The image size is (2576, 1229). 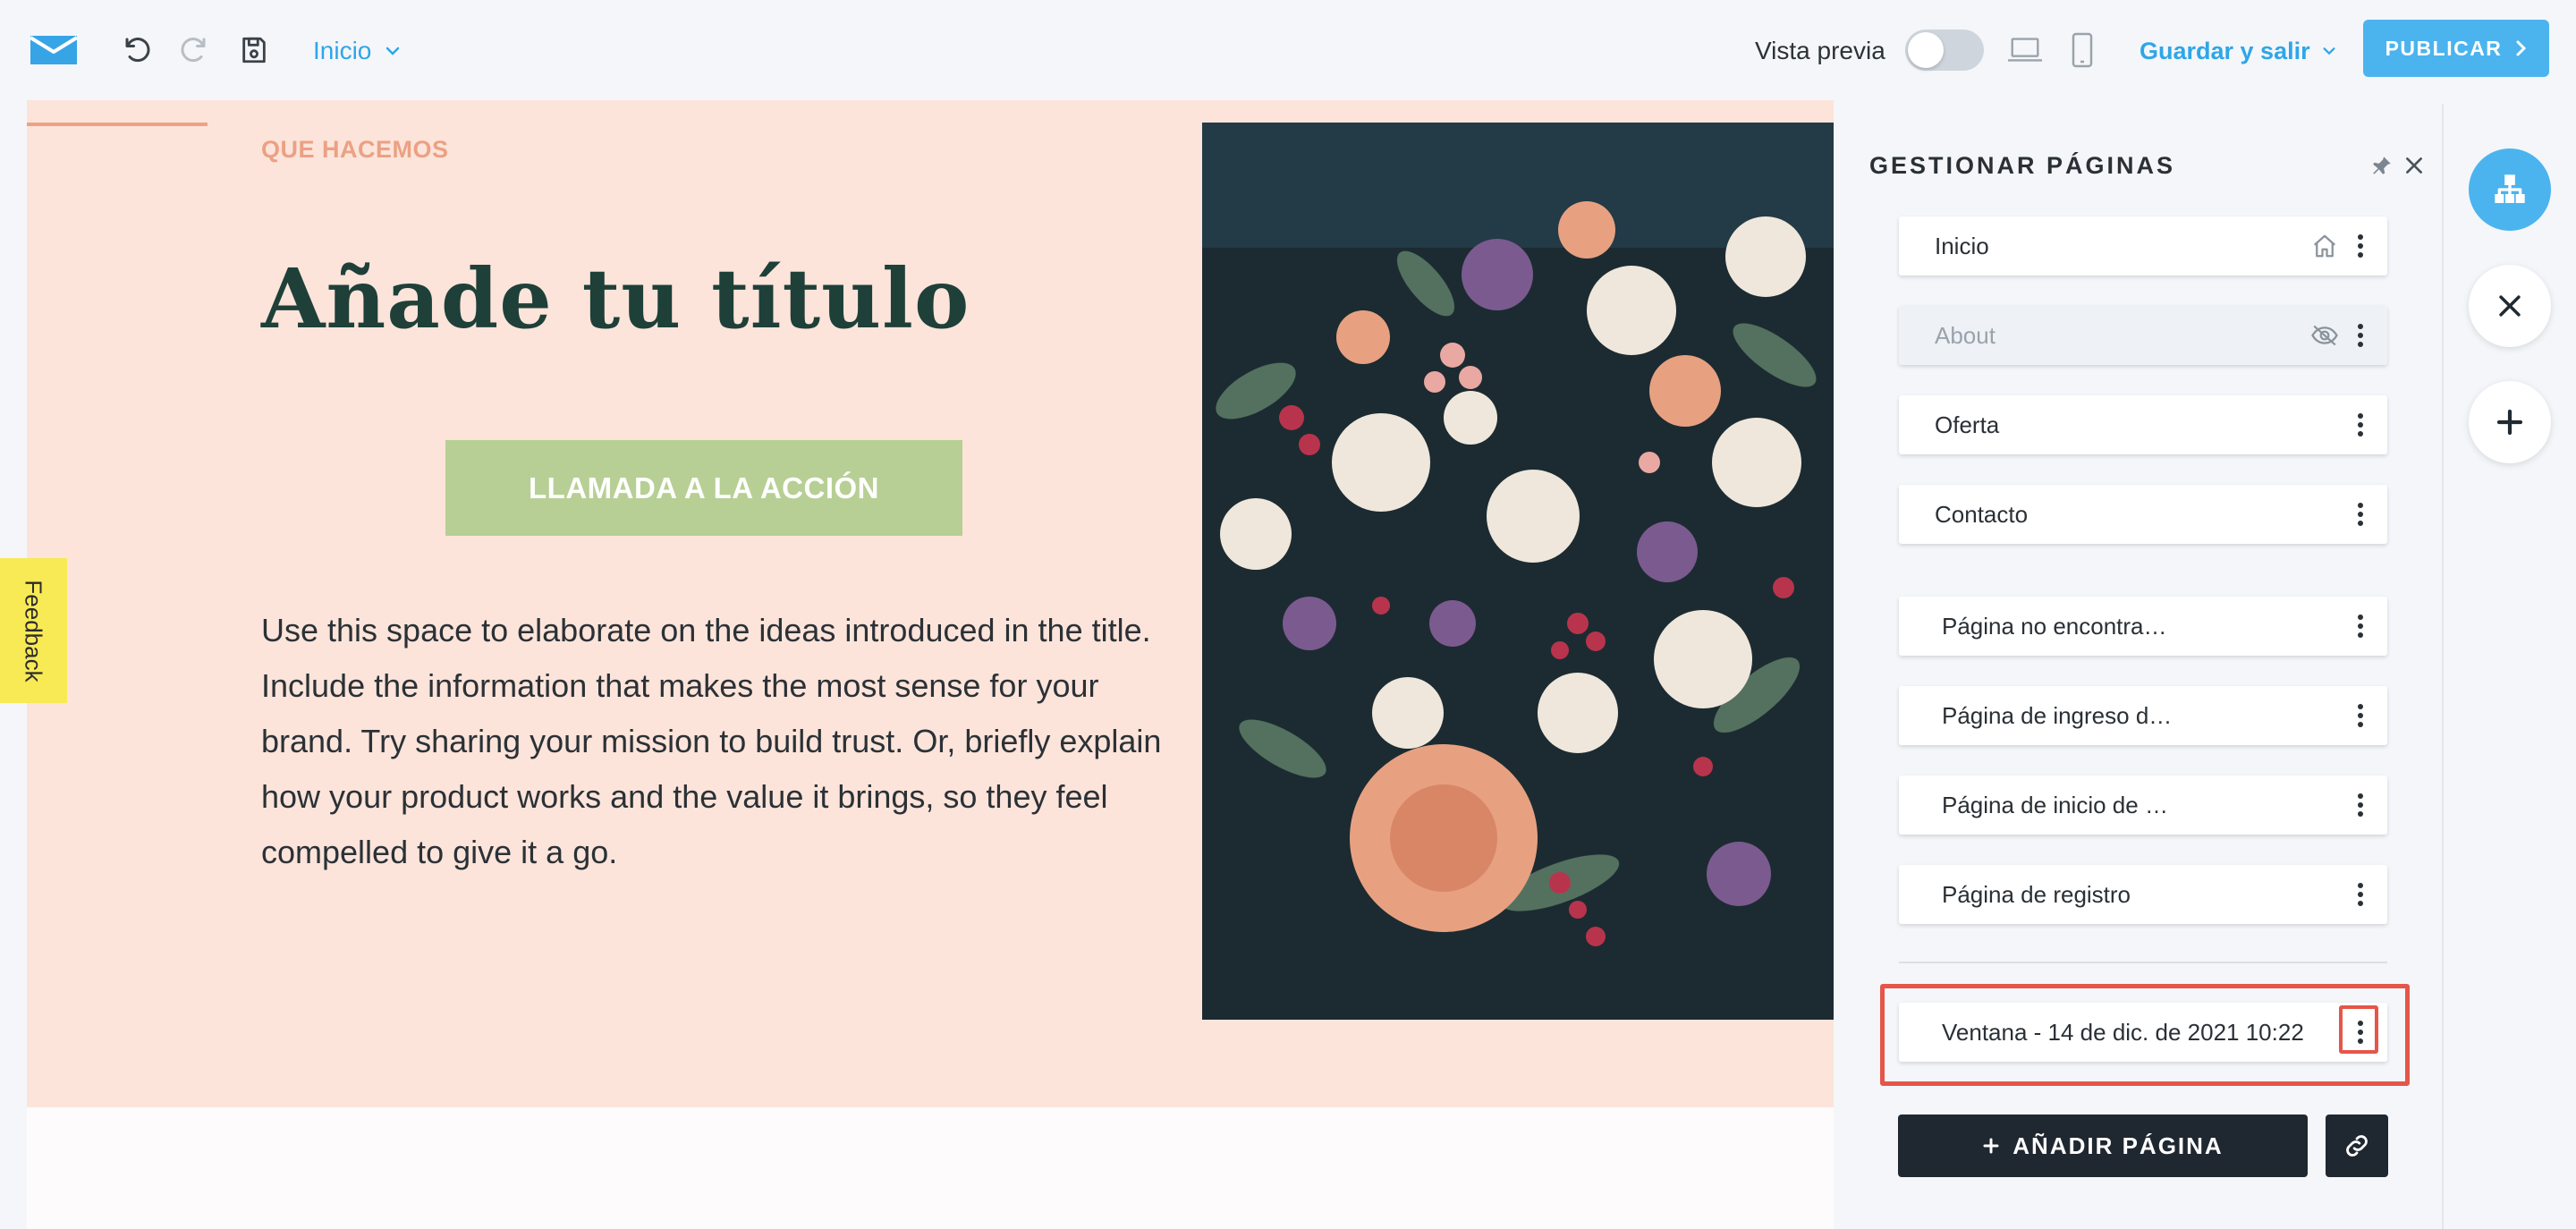 What do you see at coordinates (615, 298) in the screenshot?
I see `hero-title: Añade tu título` at bounding box center [615, 298].